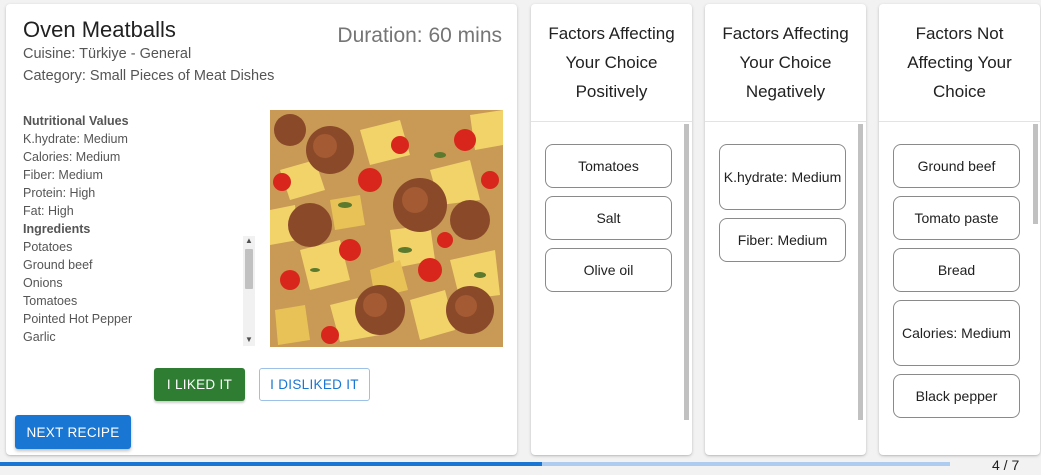 The height and width of the screenshot is (475, 1041). I want to click on positive-factors-title: Factors Affecting Your Choice Positively, so click(611, 63).